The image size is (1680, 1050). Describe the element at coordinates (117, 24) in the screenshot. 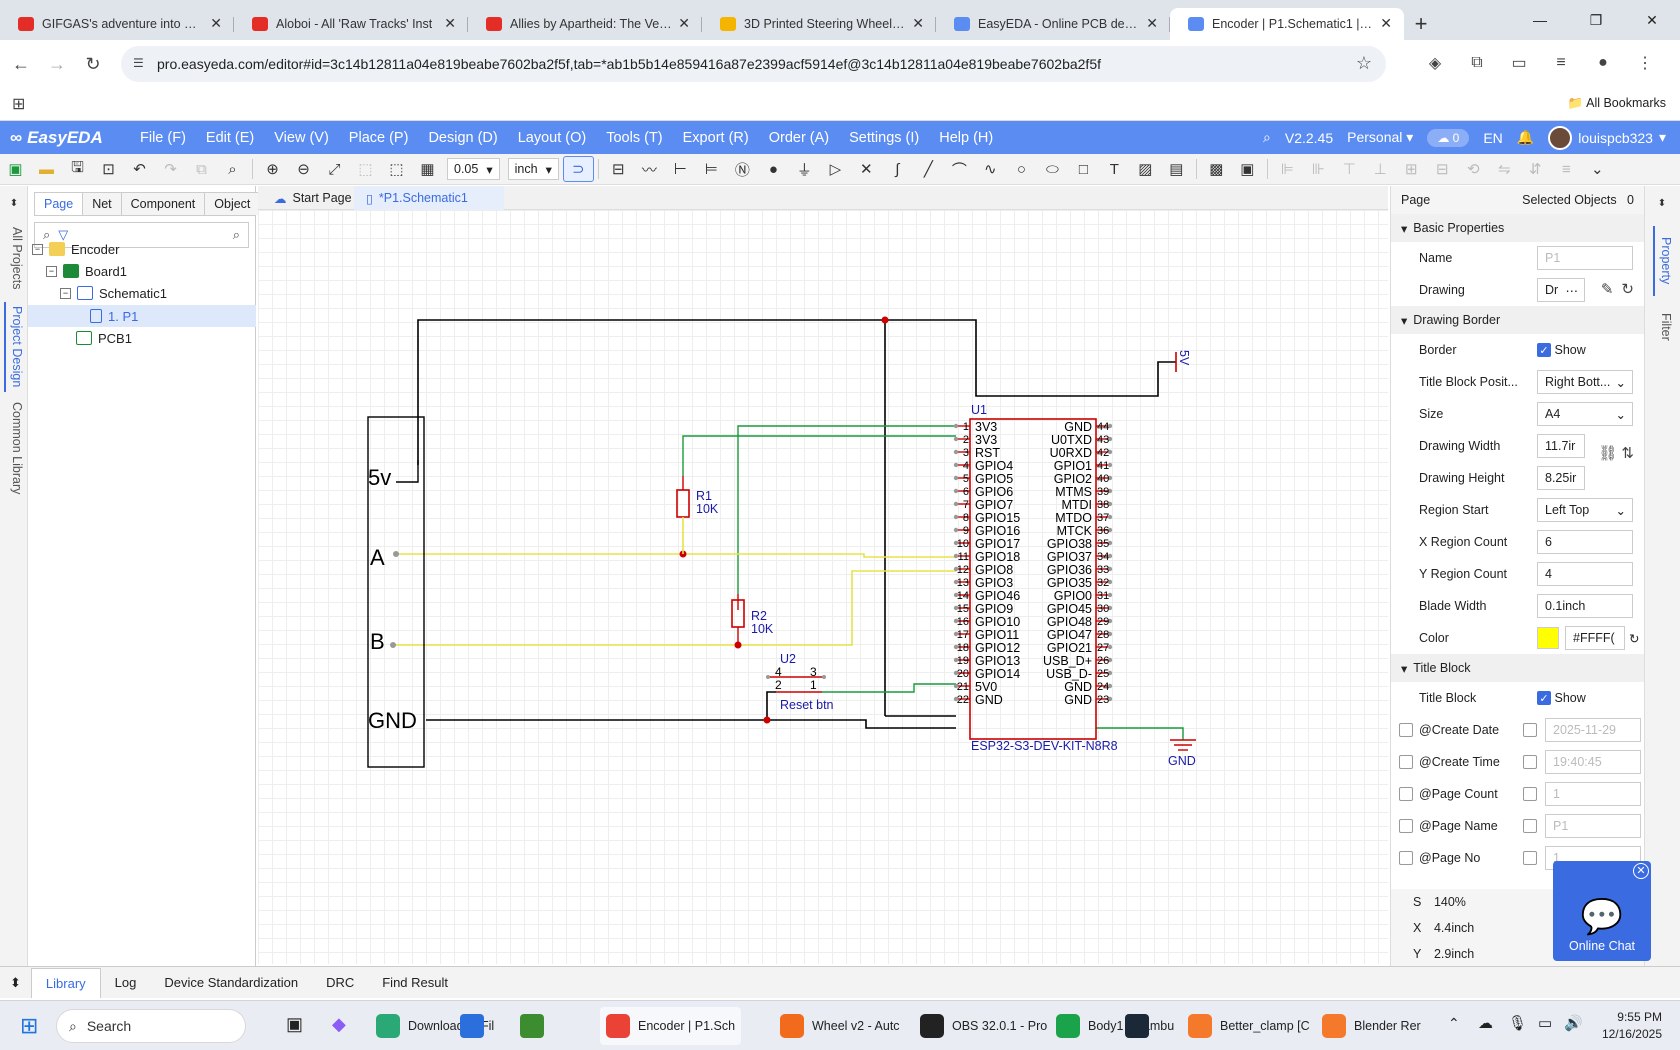

I see `browser-tab: GIFGAS's adventure into Serbia ✕` at that location.